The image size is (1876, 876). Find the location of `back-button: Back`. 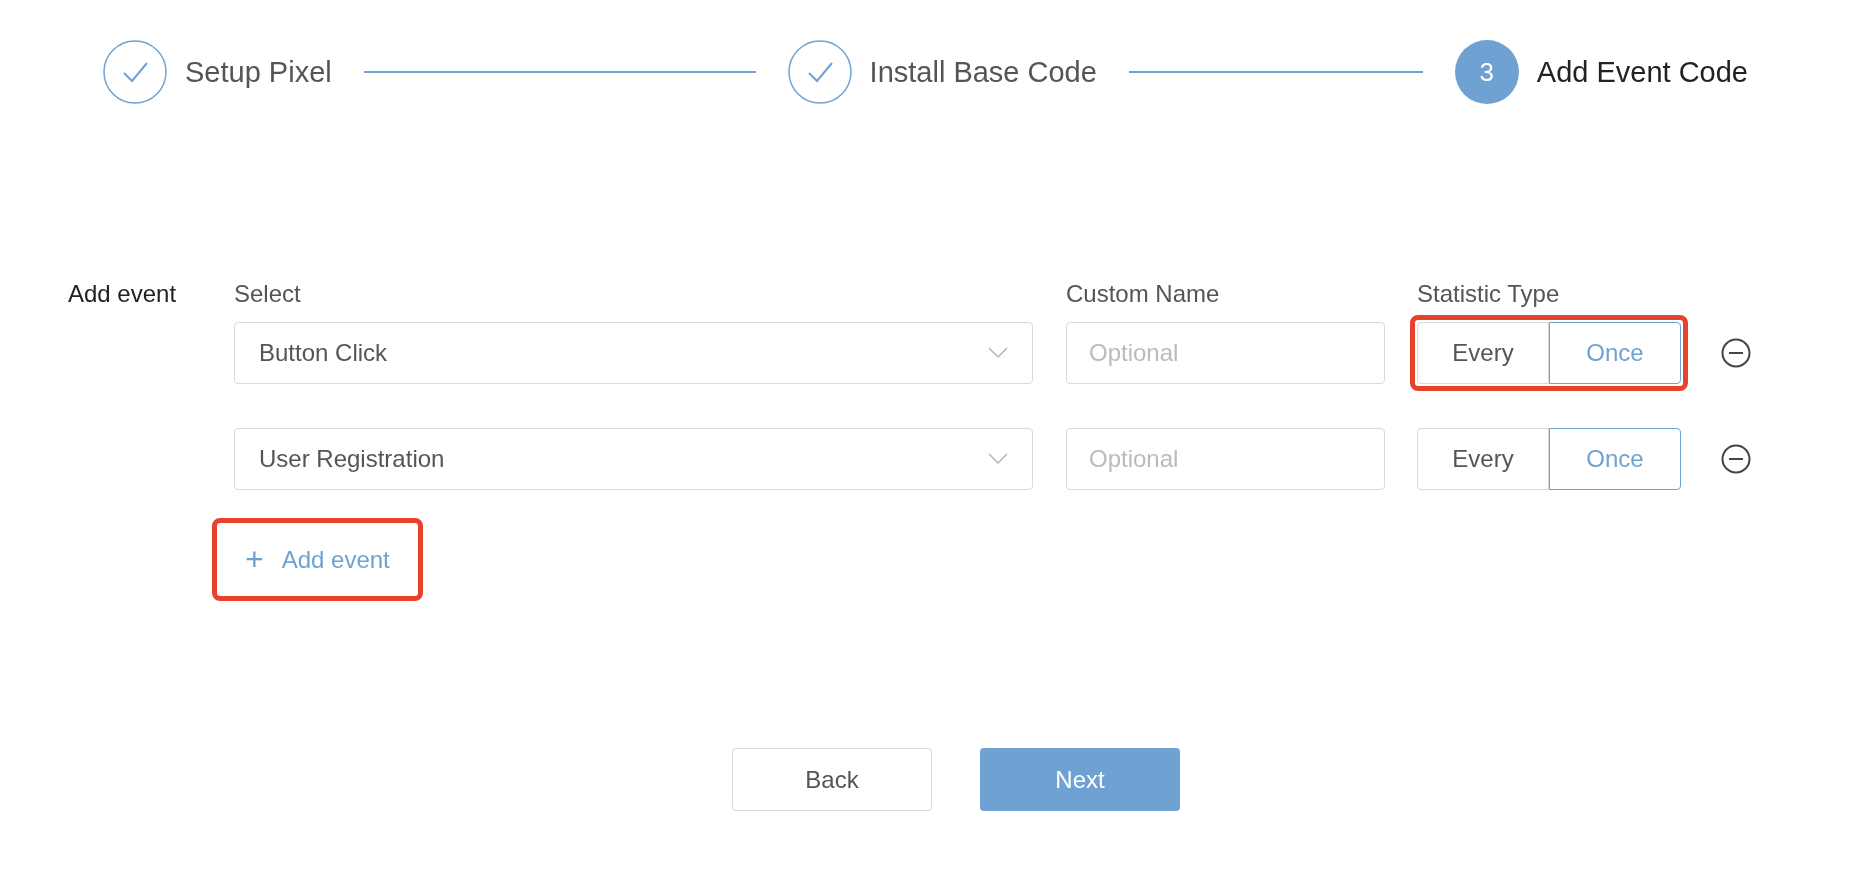

back-button: Back is located at coordinates (832, 779).